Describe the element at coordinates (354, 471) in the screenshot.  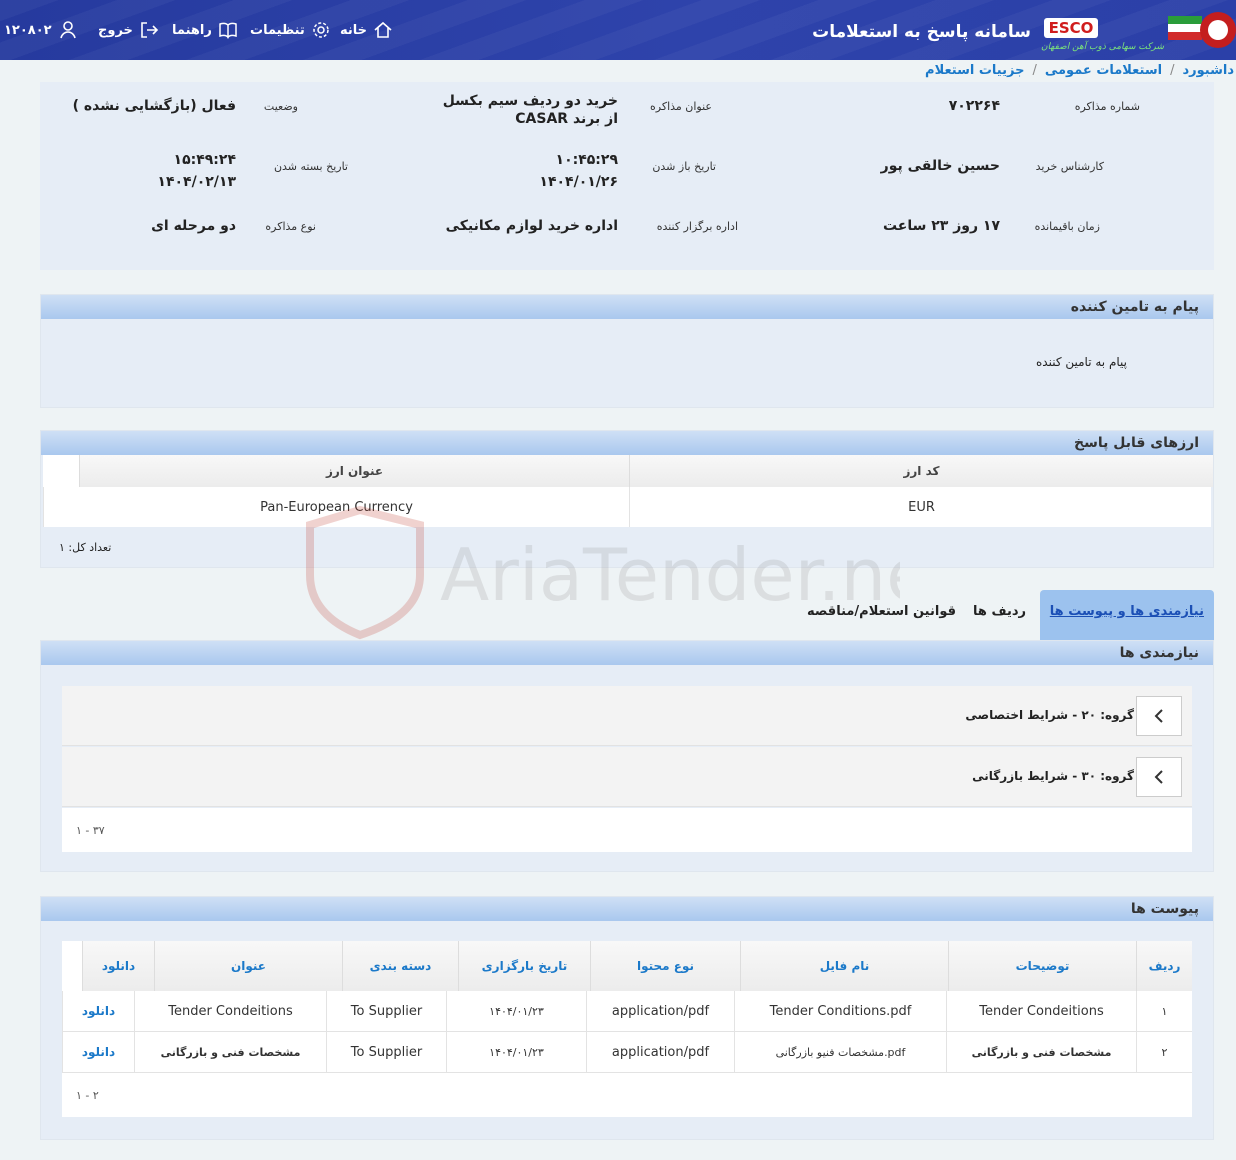
I see `column-header: عنوان ارز` at that location.